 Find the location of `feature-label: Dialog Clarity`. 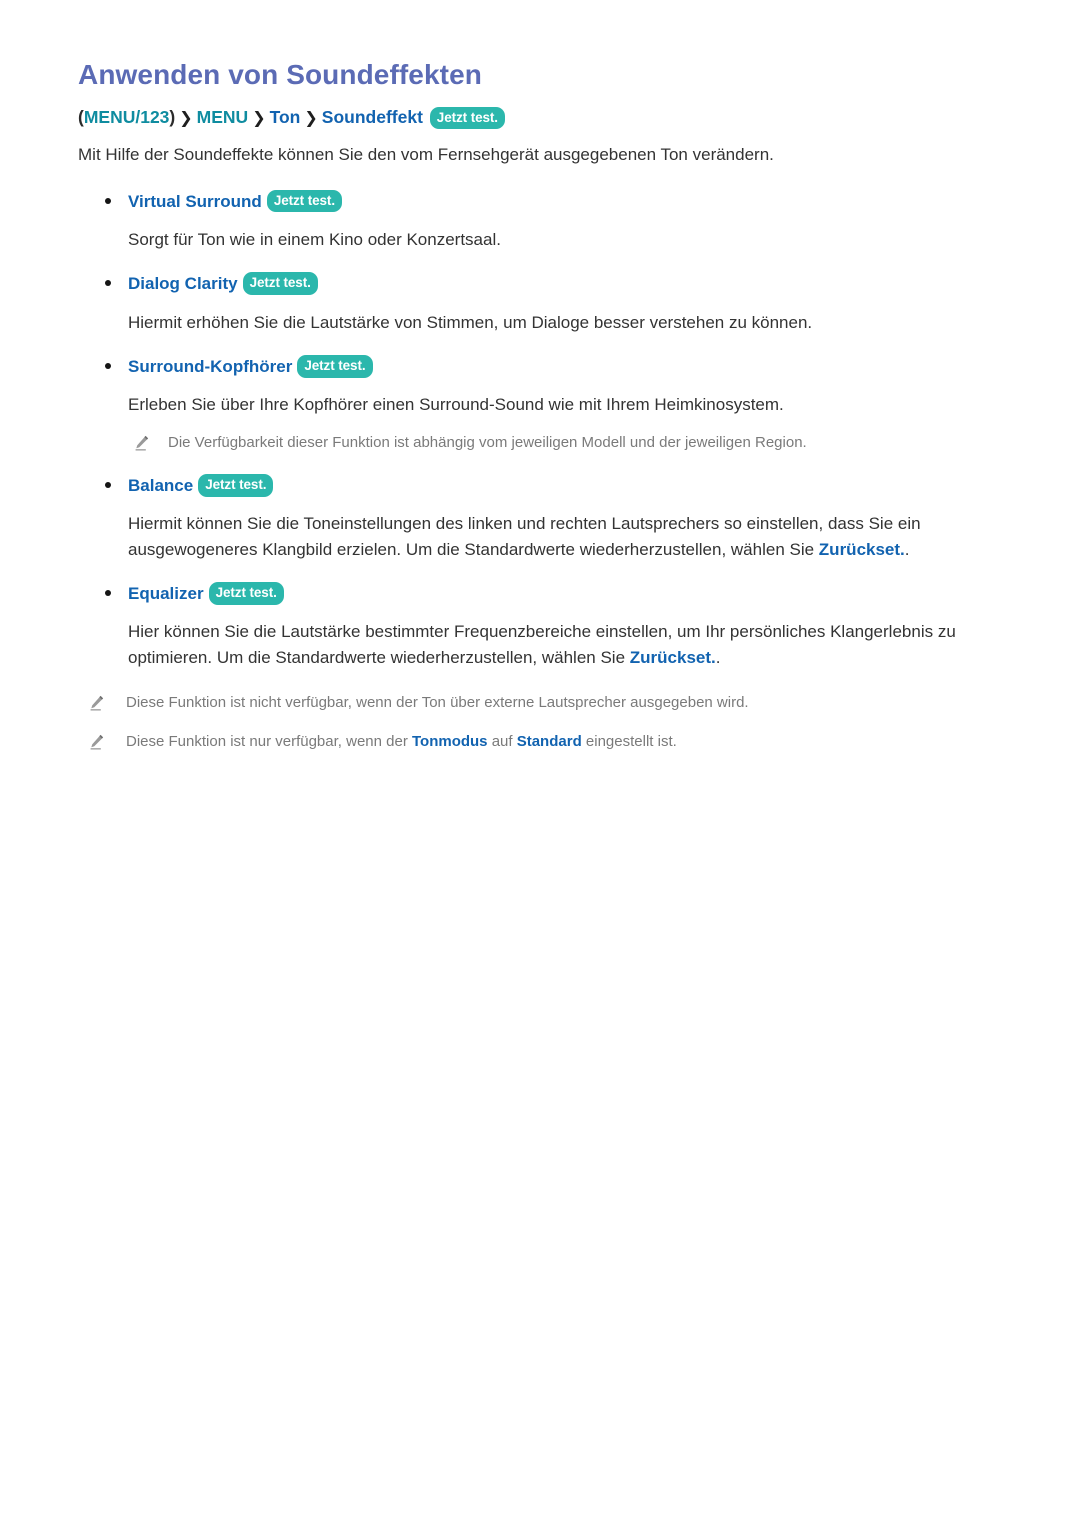

feature-label: Dialog Clarity is located at coordinates (183, 284).